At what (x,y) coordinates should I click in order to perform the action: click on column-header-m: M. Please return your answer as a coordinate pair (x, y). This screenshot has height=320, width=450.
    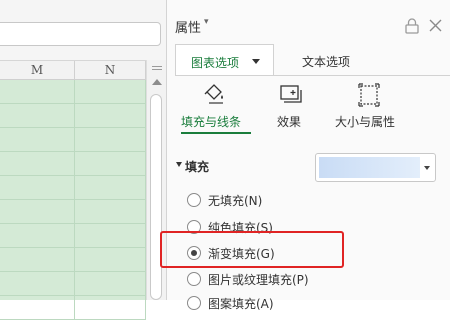
    Looking at the image, I should click on (37, 70).